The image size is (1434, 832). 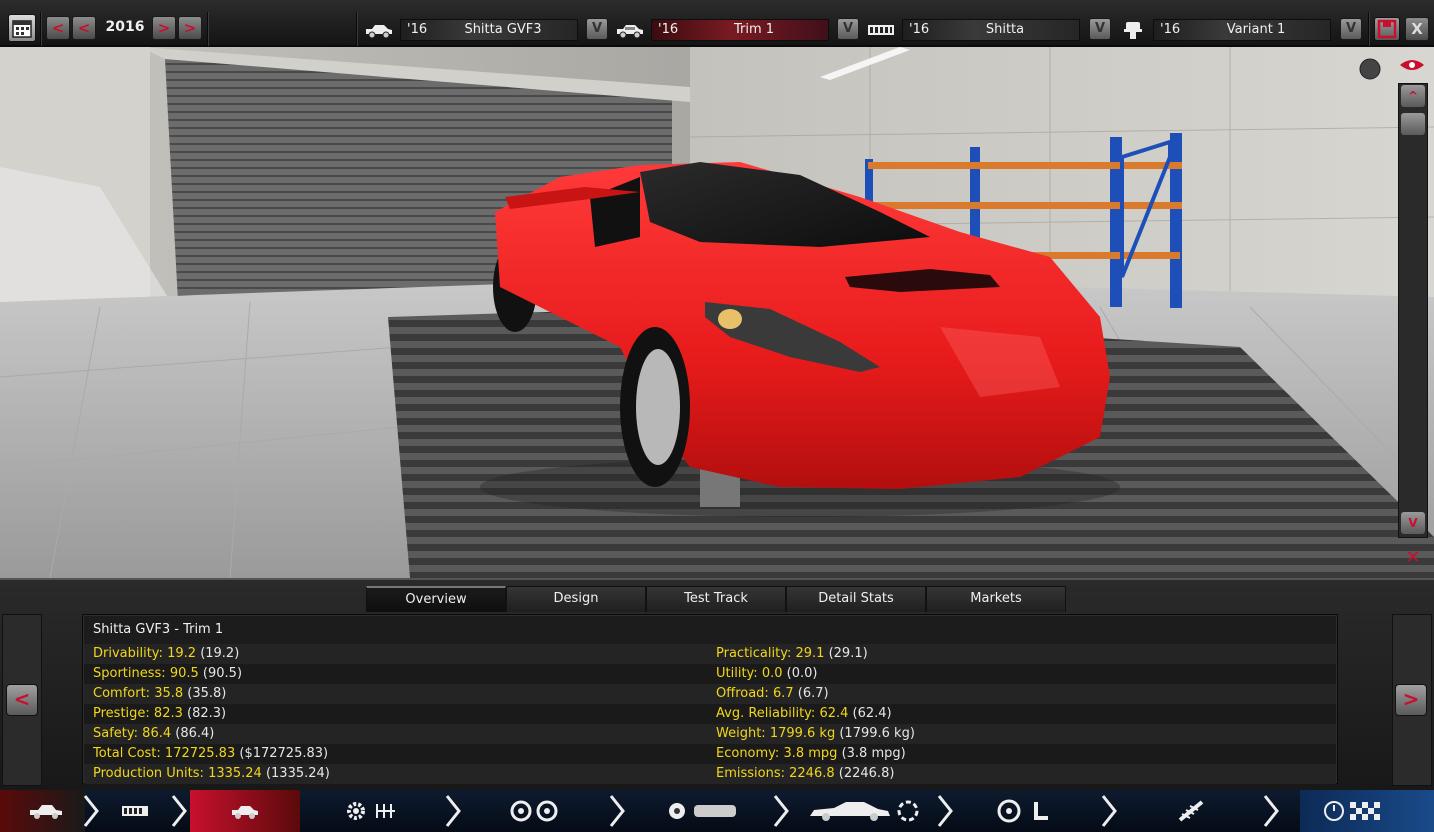 What do you see at coordinates (84, 28) in the screenshot?
I see `year-prev-fast-button: <` at bounding box center [84, 28].